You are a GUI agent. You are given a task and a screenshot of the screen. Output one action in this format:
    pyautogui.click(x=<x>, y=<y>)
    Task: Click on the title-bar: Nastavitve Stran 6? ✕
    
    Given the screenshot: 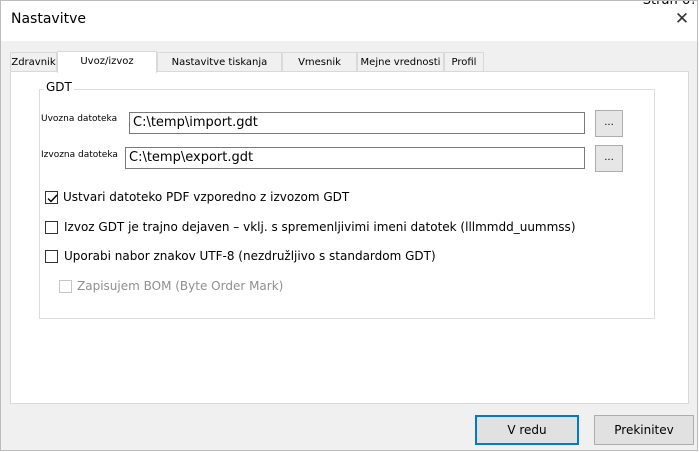 What is the action you would take?
    pyautogui.click(x=349, y=21)
    